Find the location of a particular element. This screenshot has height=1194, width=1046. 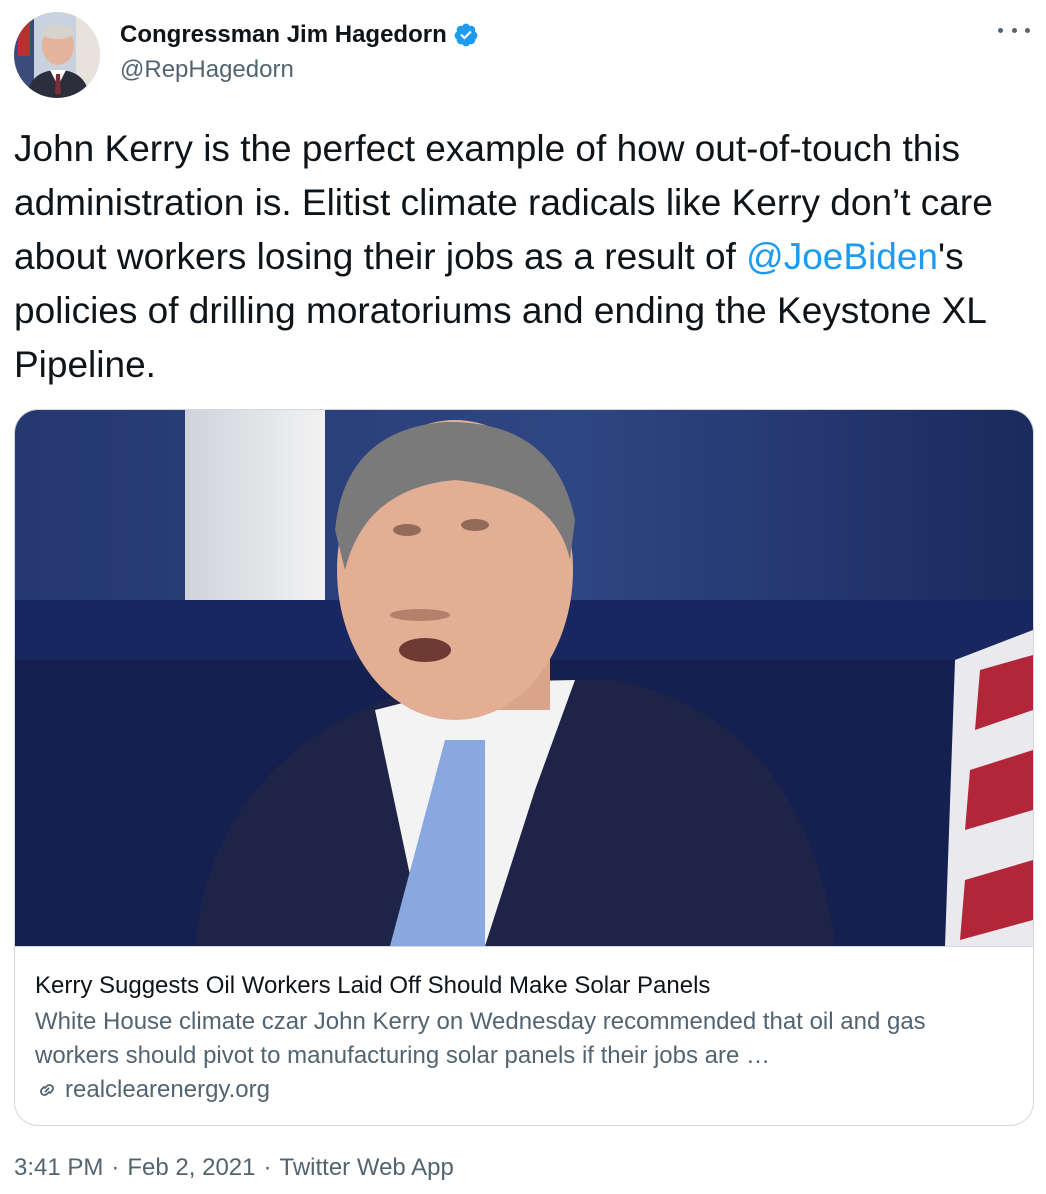

tweet-time: 3:41 PM is located at coordinates (58, 1167).